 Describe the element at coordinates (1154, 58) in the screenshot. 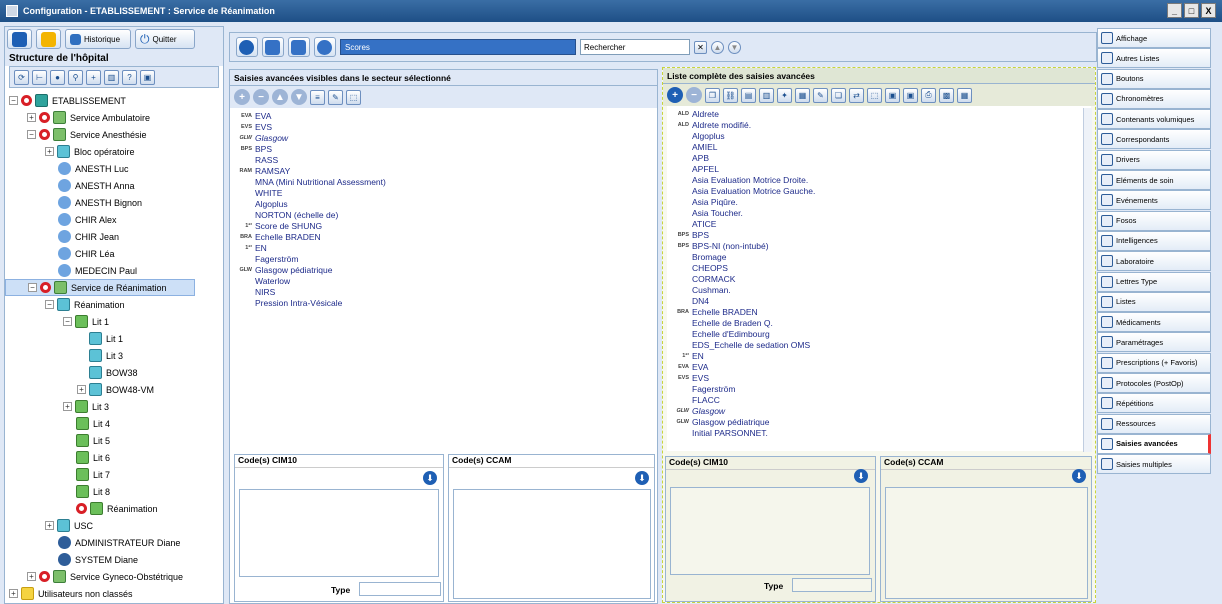

I see `tab-autres-listes: Autres Listes` at that location.